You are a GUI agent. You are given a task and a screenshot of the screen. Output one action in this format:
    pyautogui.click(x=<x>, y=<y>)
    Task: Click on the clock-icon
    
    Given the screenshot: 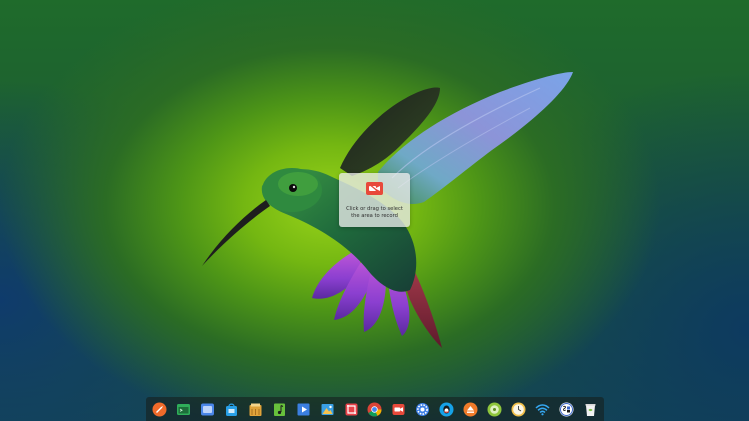 What is the action you would take?
    pyautogui.click(x=518, y=409)
    